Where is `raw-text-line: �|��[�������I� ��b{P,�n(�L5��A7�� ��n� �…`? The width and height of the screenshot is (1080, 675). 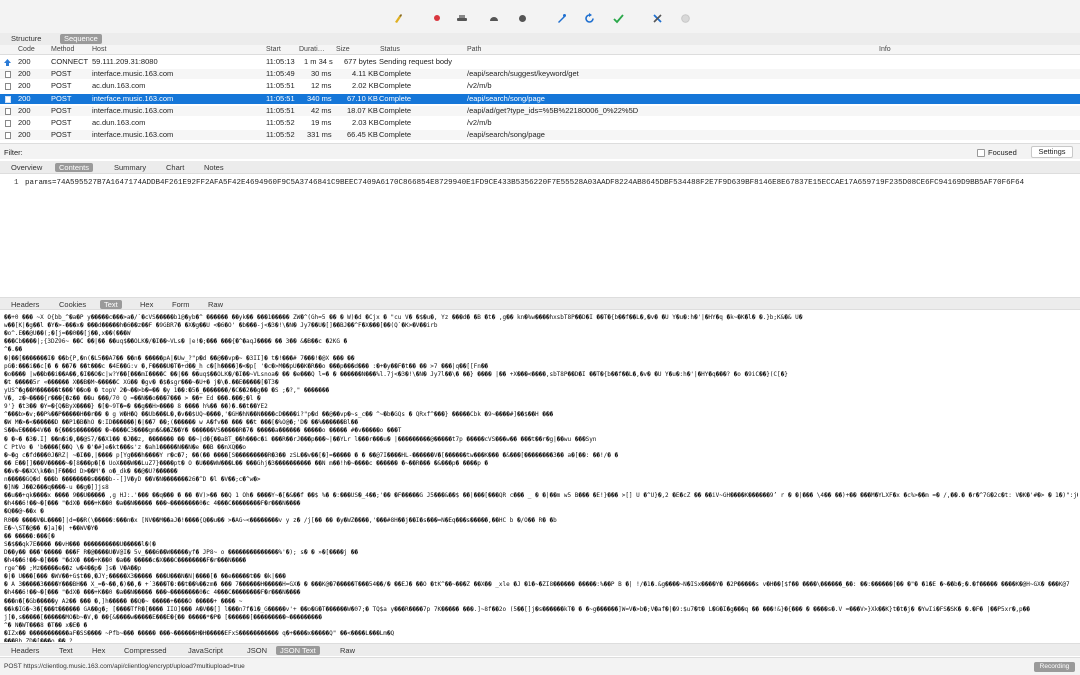
raw-text-line: �|��[�������I� ��b{P,�n(�L5��A7�� ��n� �… is located at coordinates (179, 358).